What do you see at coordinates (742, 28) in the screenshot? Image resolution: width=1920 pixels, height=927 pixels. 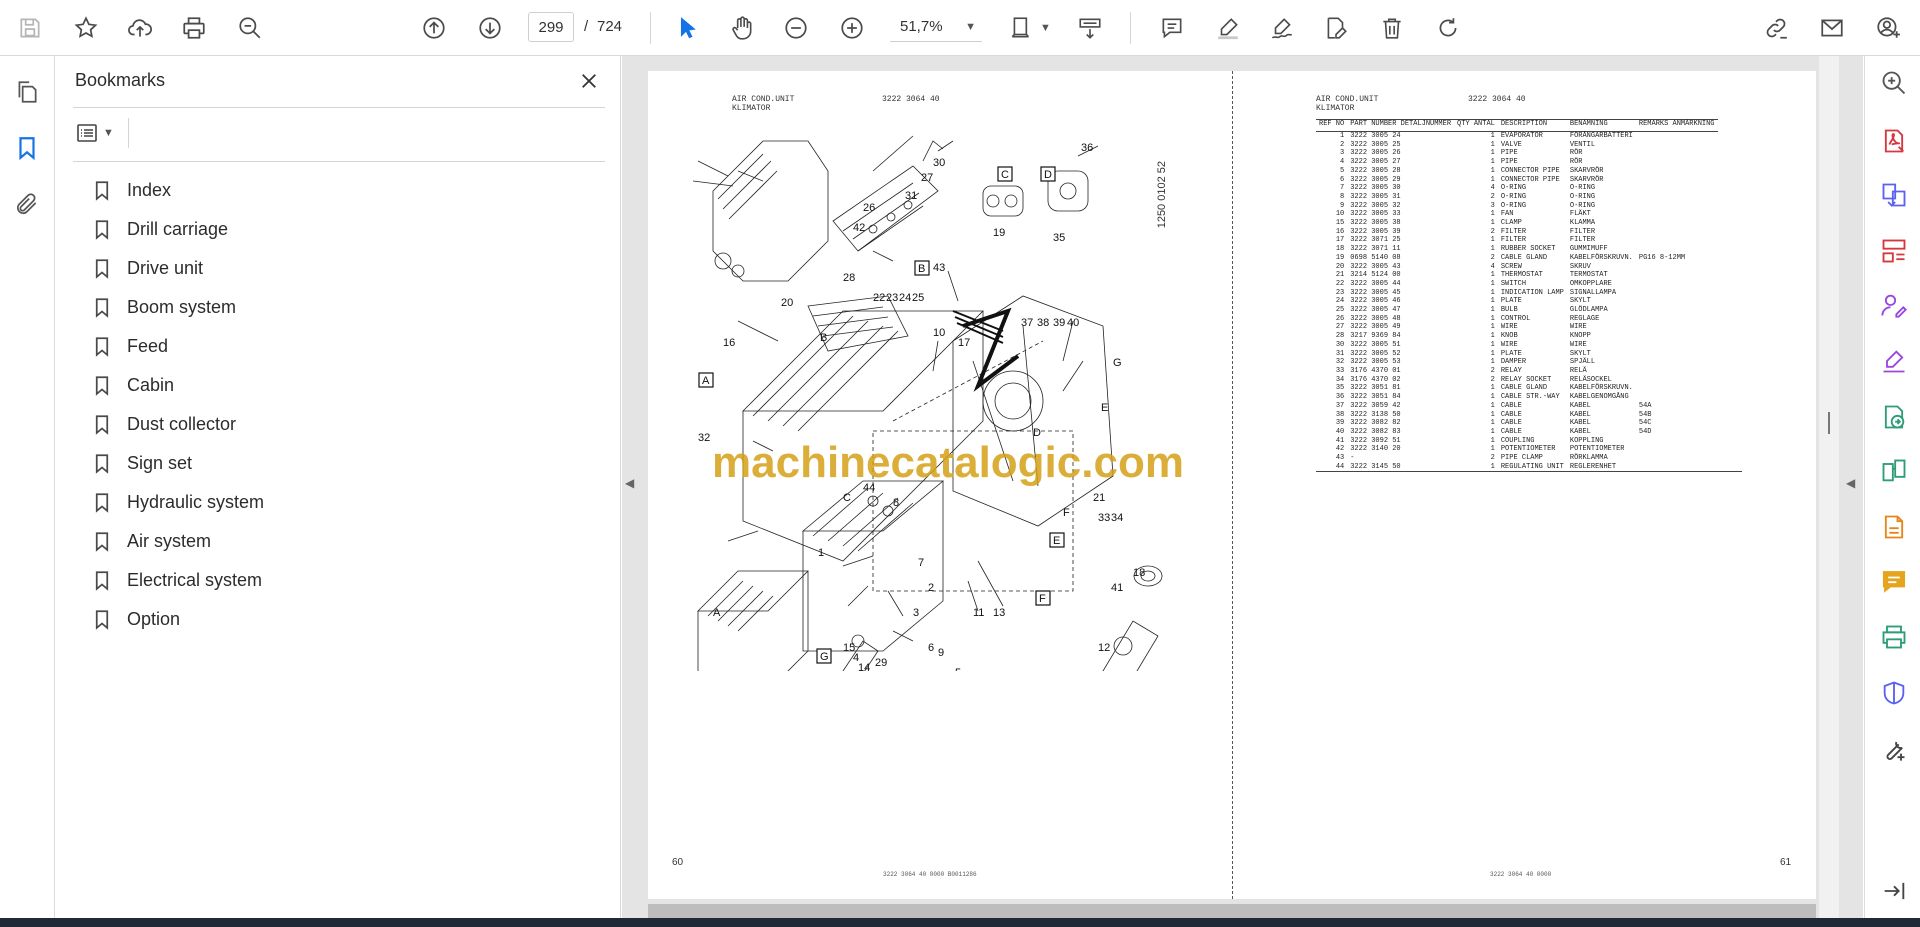 I see `hand-tool-icon` at bounding box center [742, 28].